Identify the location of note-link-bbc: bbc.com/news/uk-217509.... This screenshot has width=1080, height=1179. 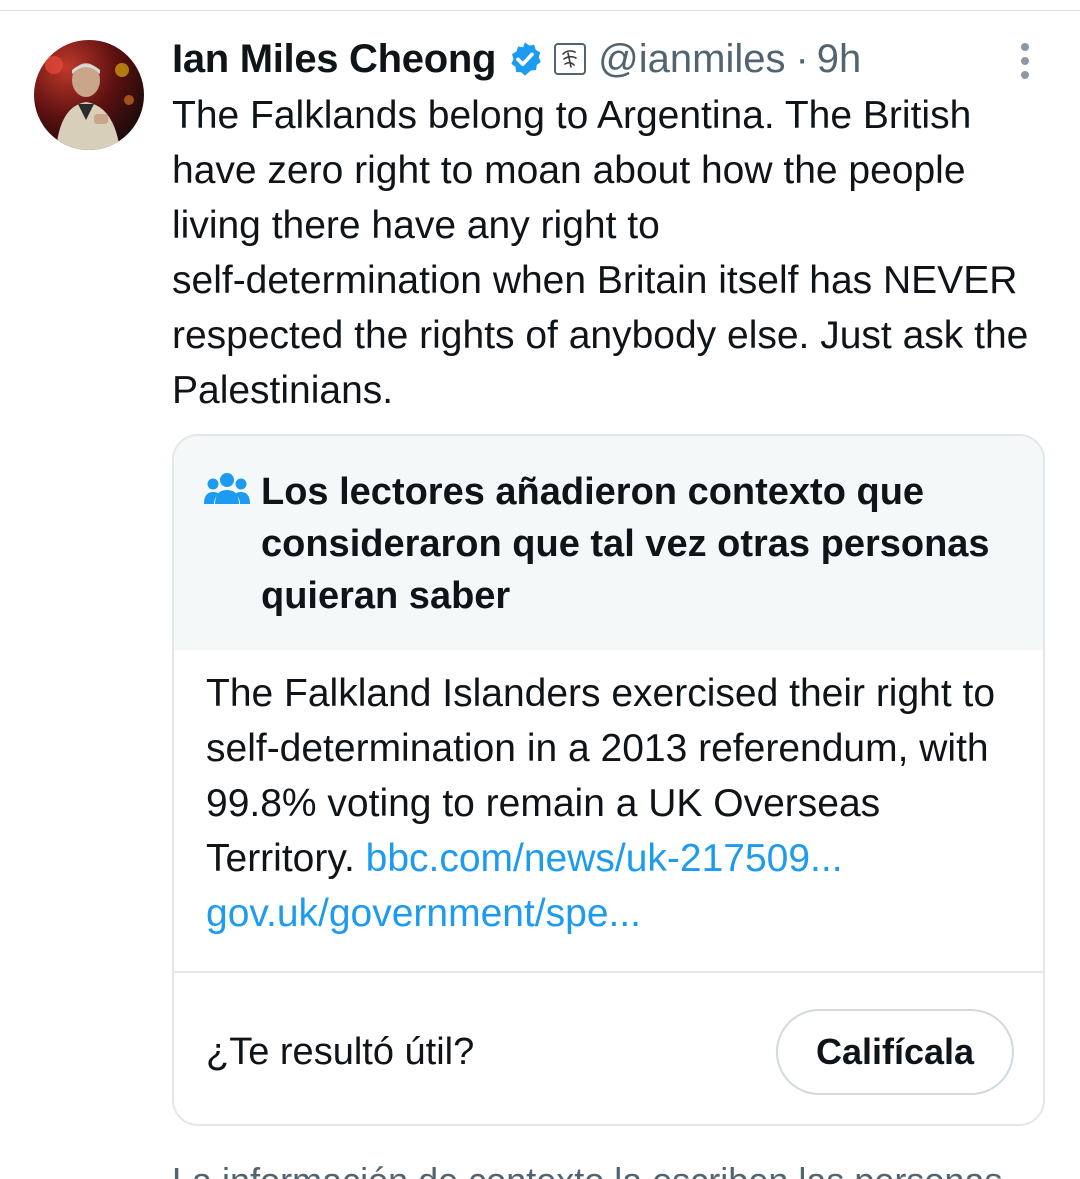
(604, 858).